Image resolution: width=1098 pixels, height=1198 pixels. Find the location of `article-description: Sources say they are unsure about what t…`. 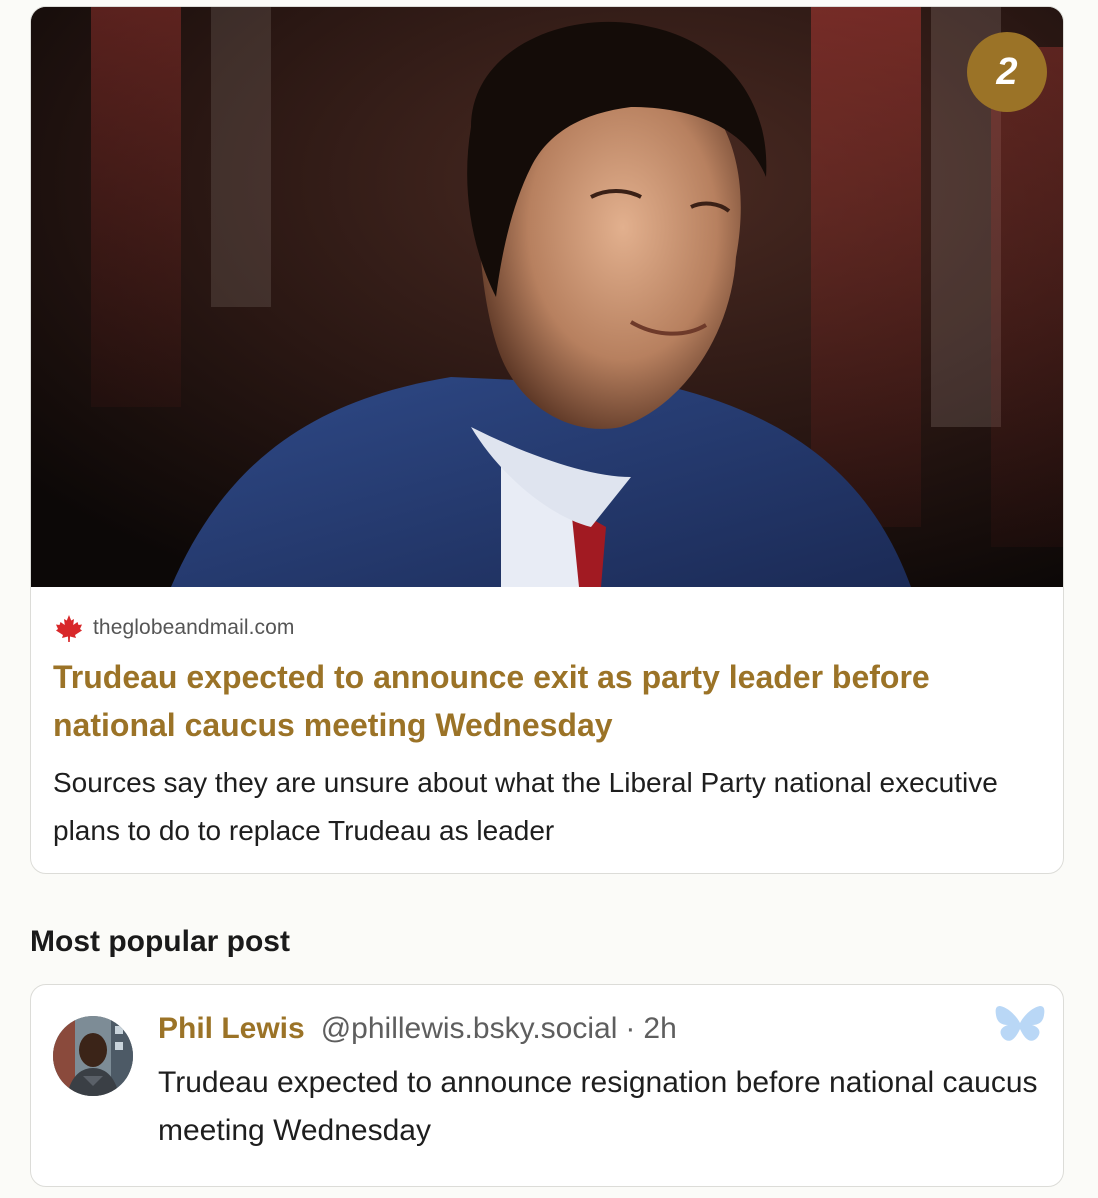

article-description: Sources say they are unsure about what t… is located at coordinates (525, 806).